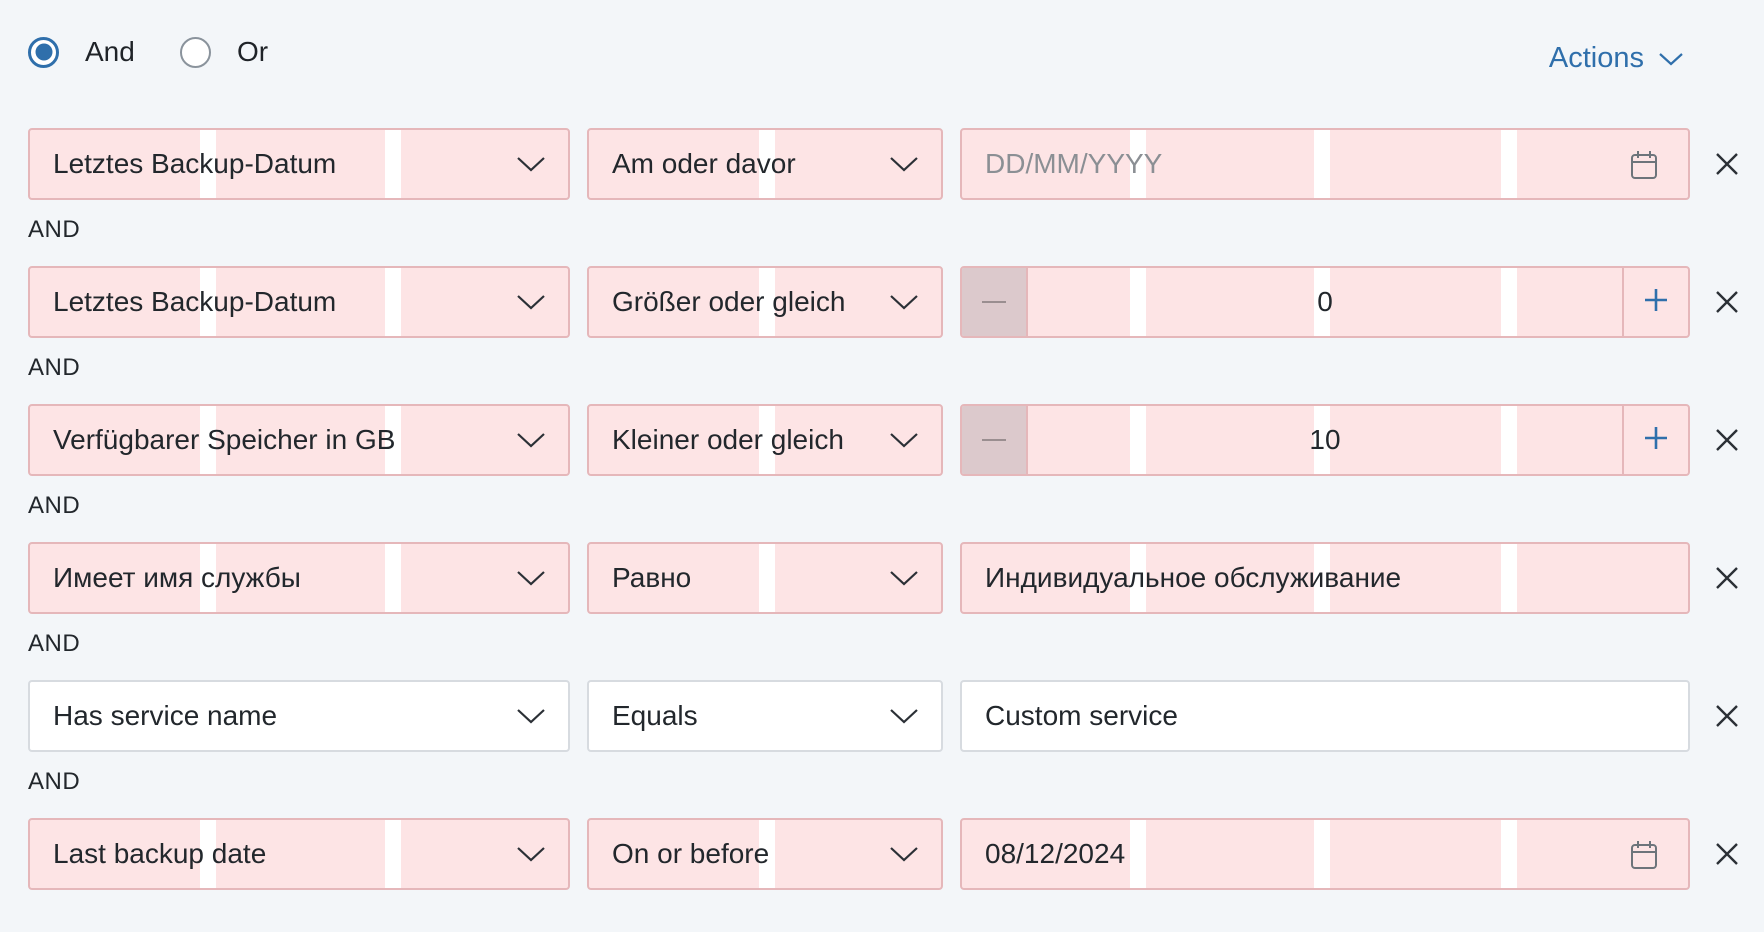  I want to click on filter-row: Letztes Backup-Datum Größer oder gleich 0, so click(888, 302).